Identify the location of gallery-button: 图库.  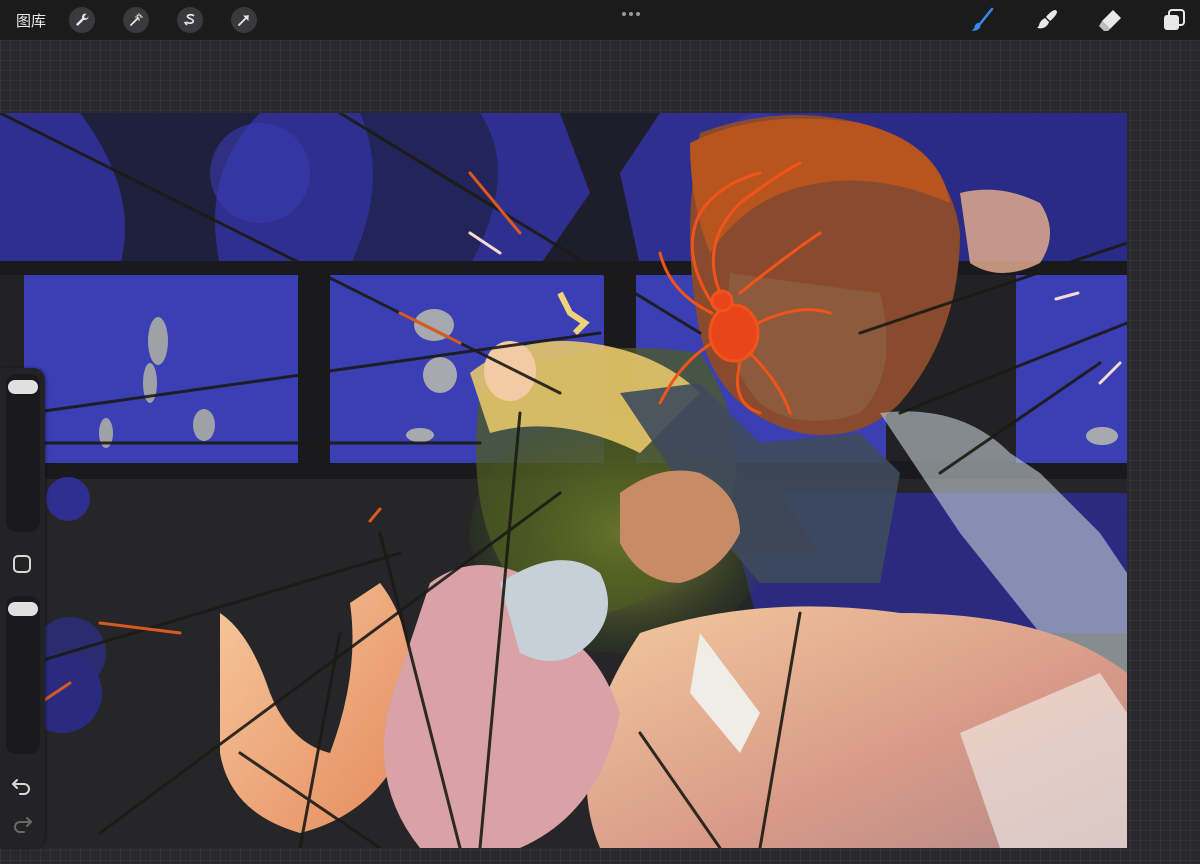
(31, 20).